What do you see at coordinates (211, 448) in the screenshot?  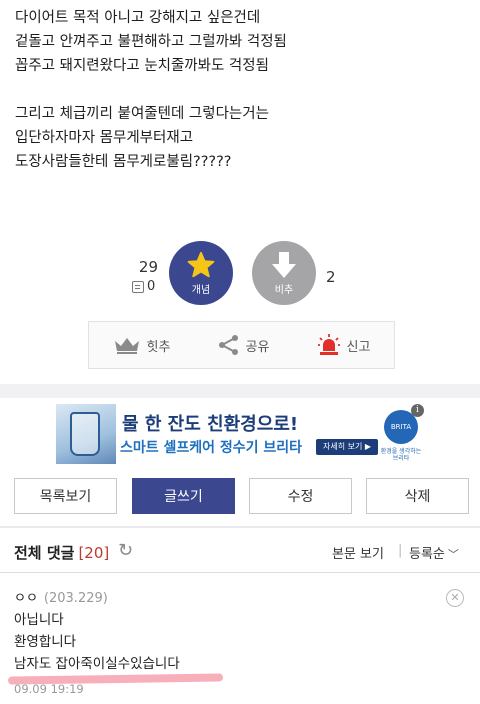 I see `ad-subline: 스마트 셀프케어 정수기 브리타` at bounding box center [211, 448].